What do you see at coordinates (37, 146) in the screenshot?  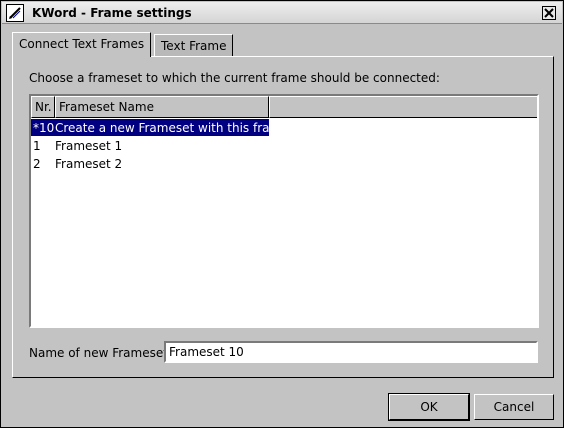 I see `row-nr: 1` at bounding box center [37, 146].